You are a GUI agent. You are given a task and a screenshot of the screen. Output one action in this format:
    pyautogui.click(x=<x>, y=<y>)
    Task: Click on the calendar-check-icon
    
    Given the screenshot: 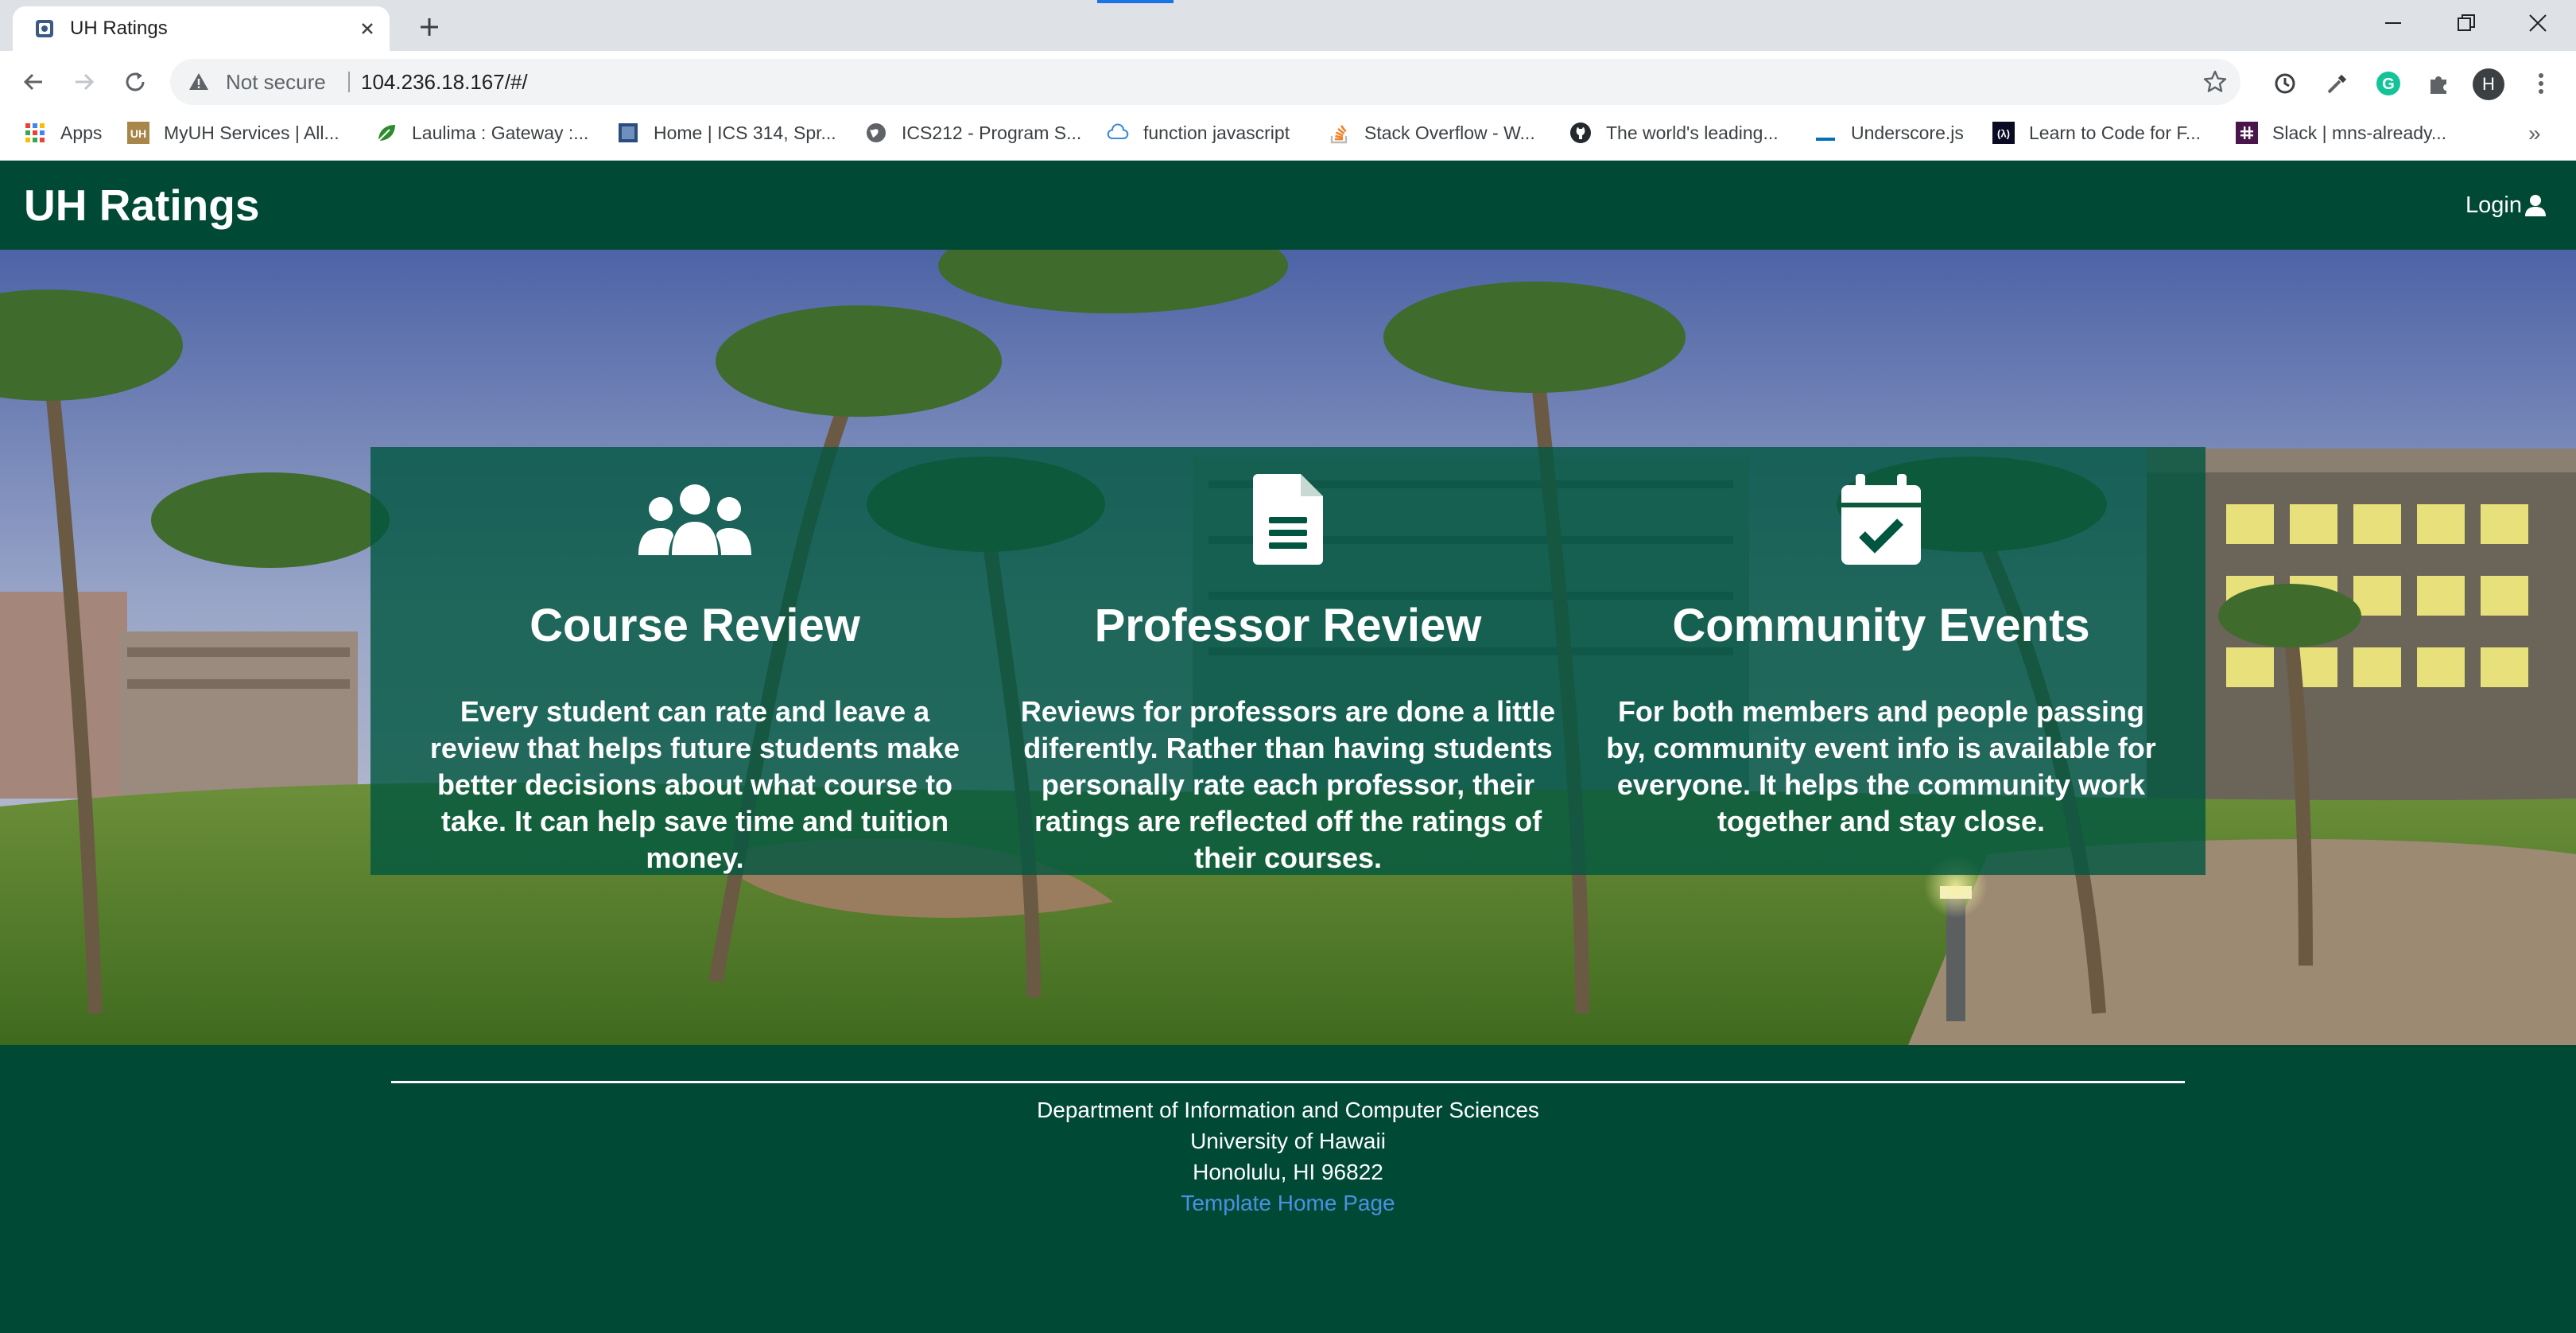 What is the action you would take?
    pyautogui.click(x=1881, y=519)
    